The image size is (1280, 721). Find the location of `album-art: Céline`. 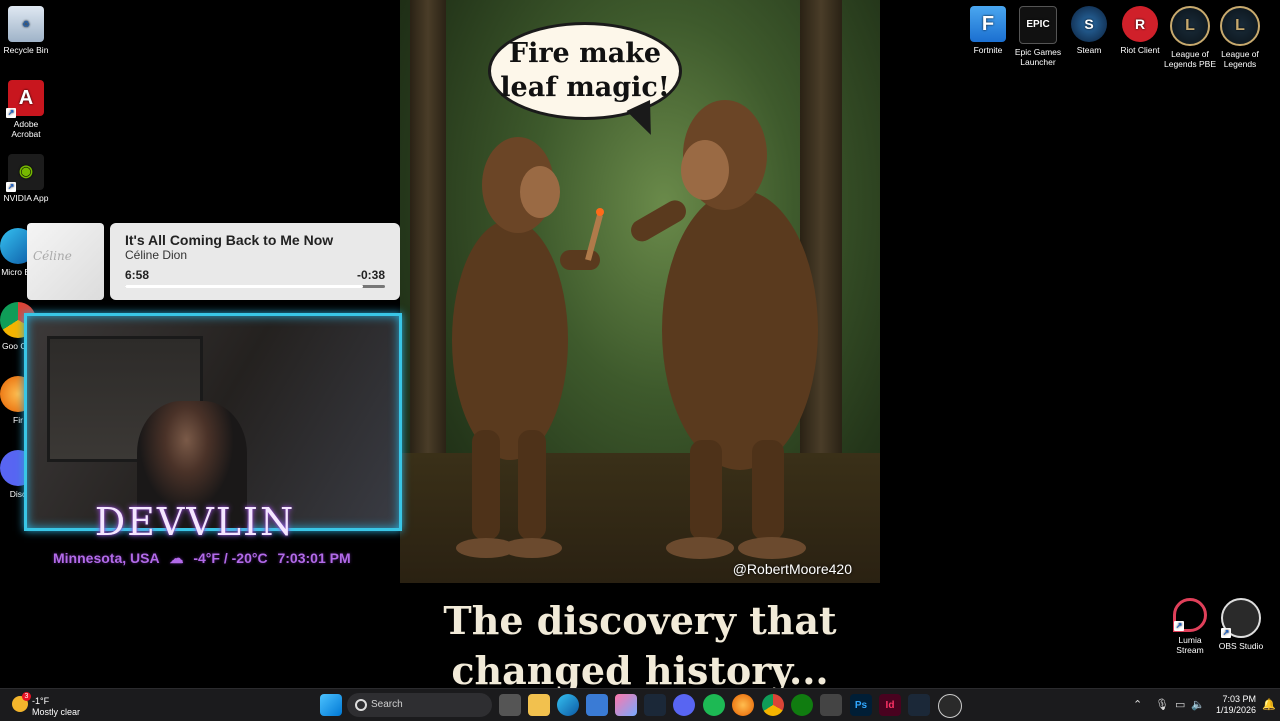

album-art: Céline is located at coordinates (65, 261).